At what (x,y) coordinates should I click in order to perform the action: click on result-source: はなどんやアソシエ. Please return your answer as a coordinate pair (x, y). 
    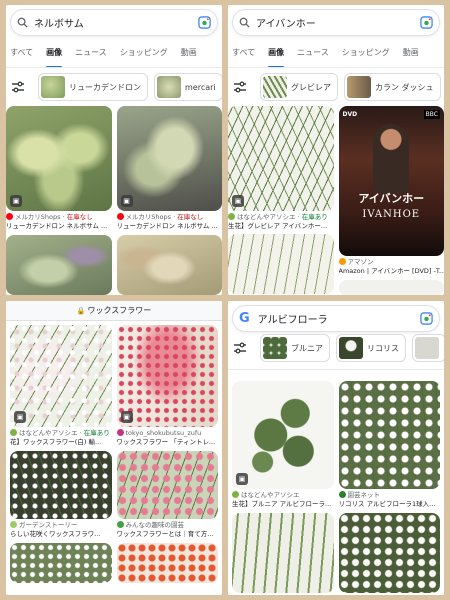
    Looking at the image, I should click on (283, 495).